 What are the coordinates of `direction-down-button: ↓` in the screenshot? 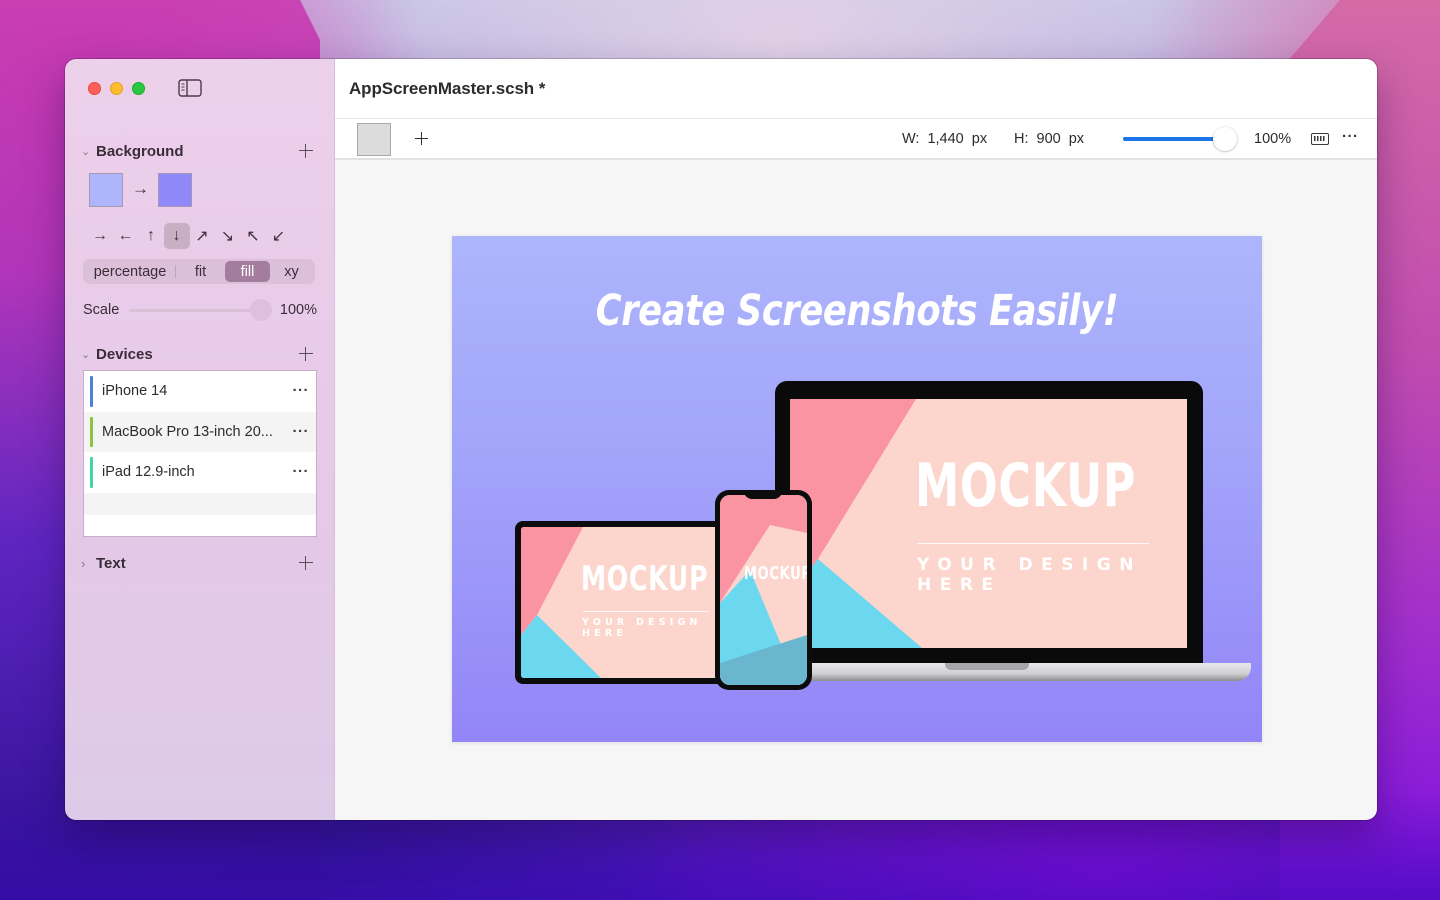 It's located at (176, 236).